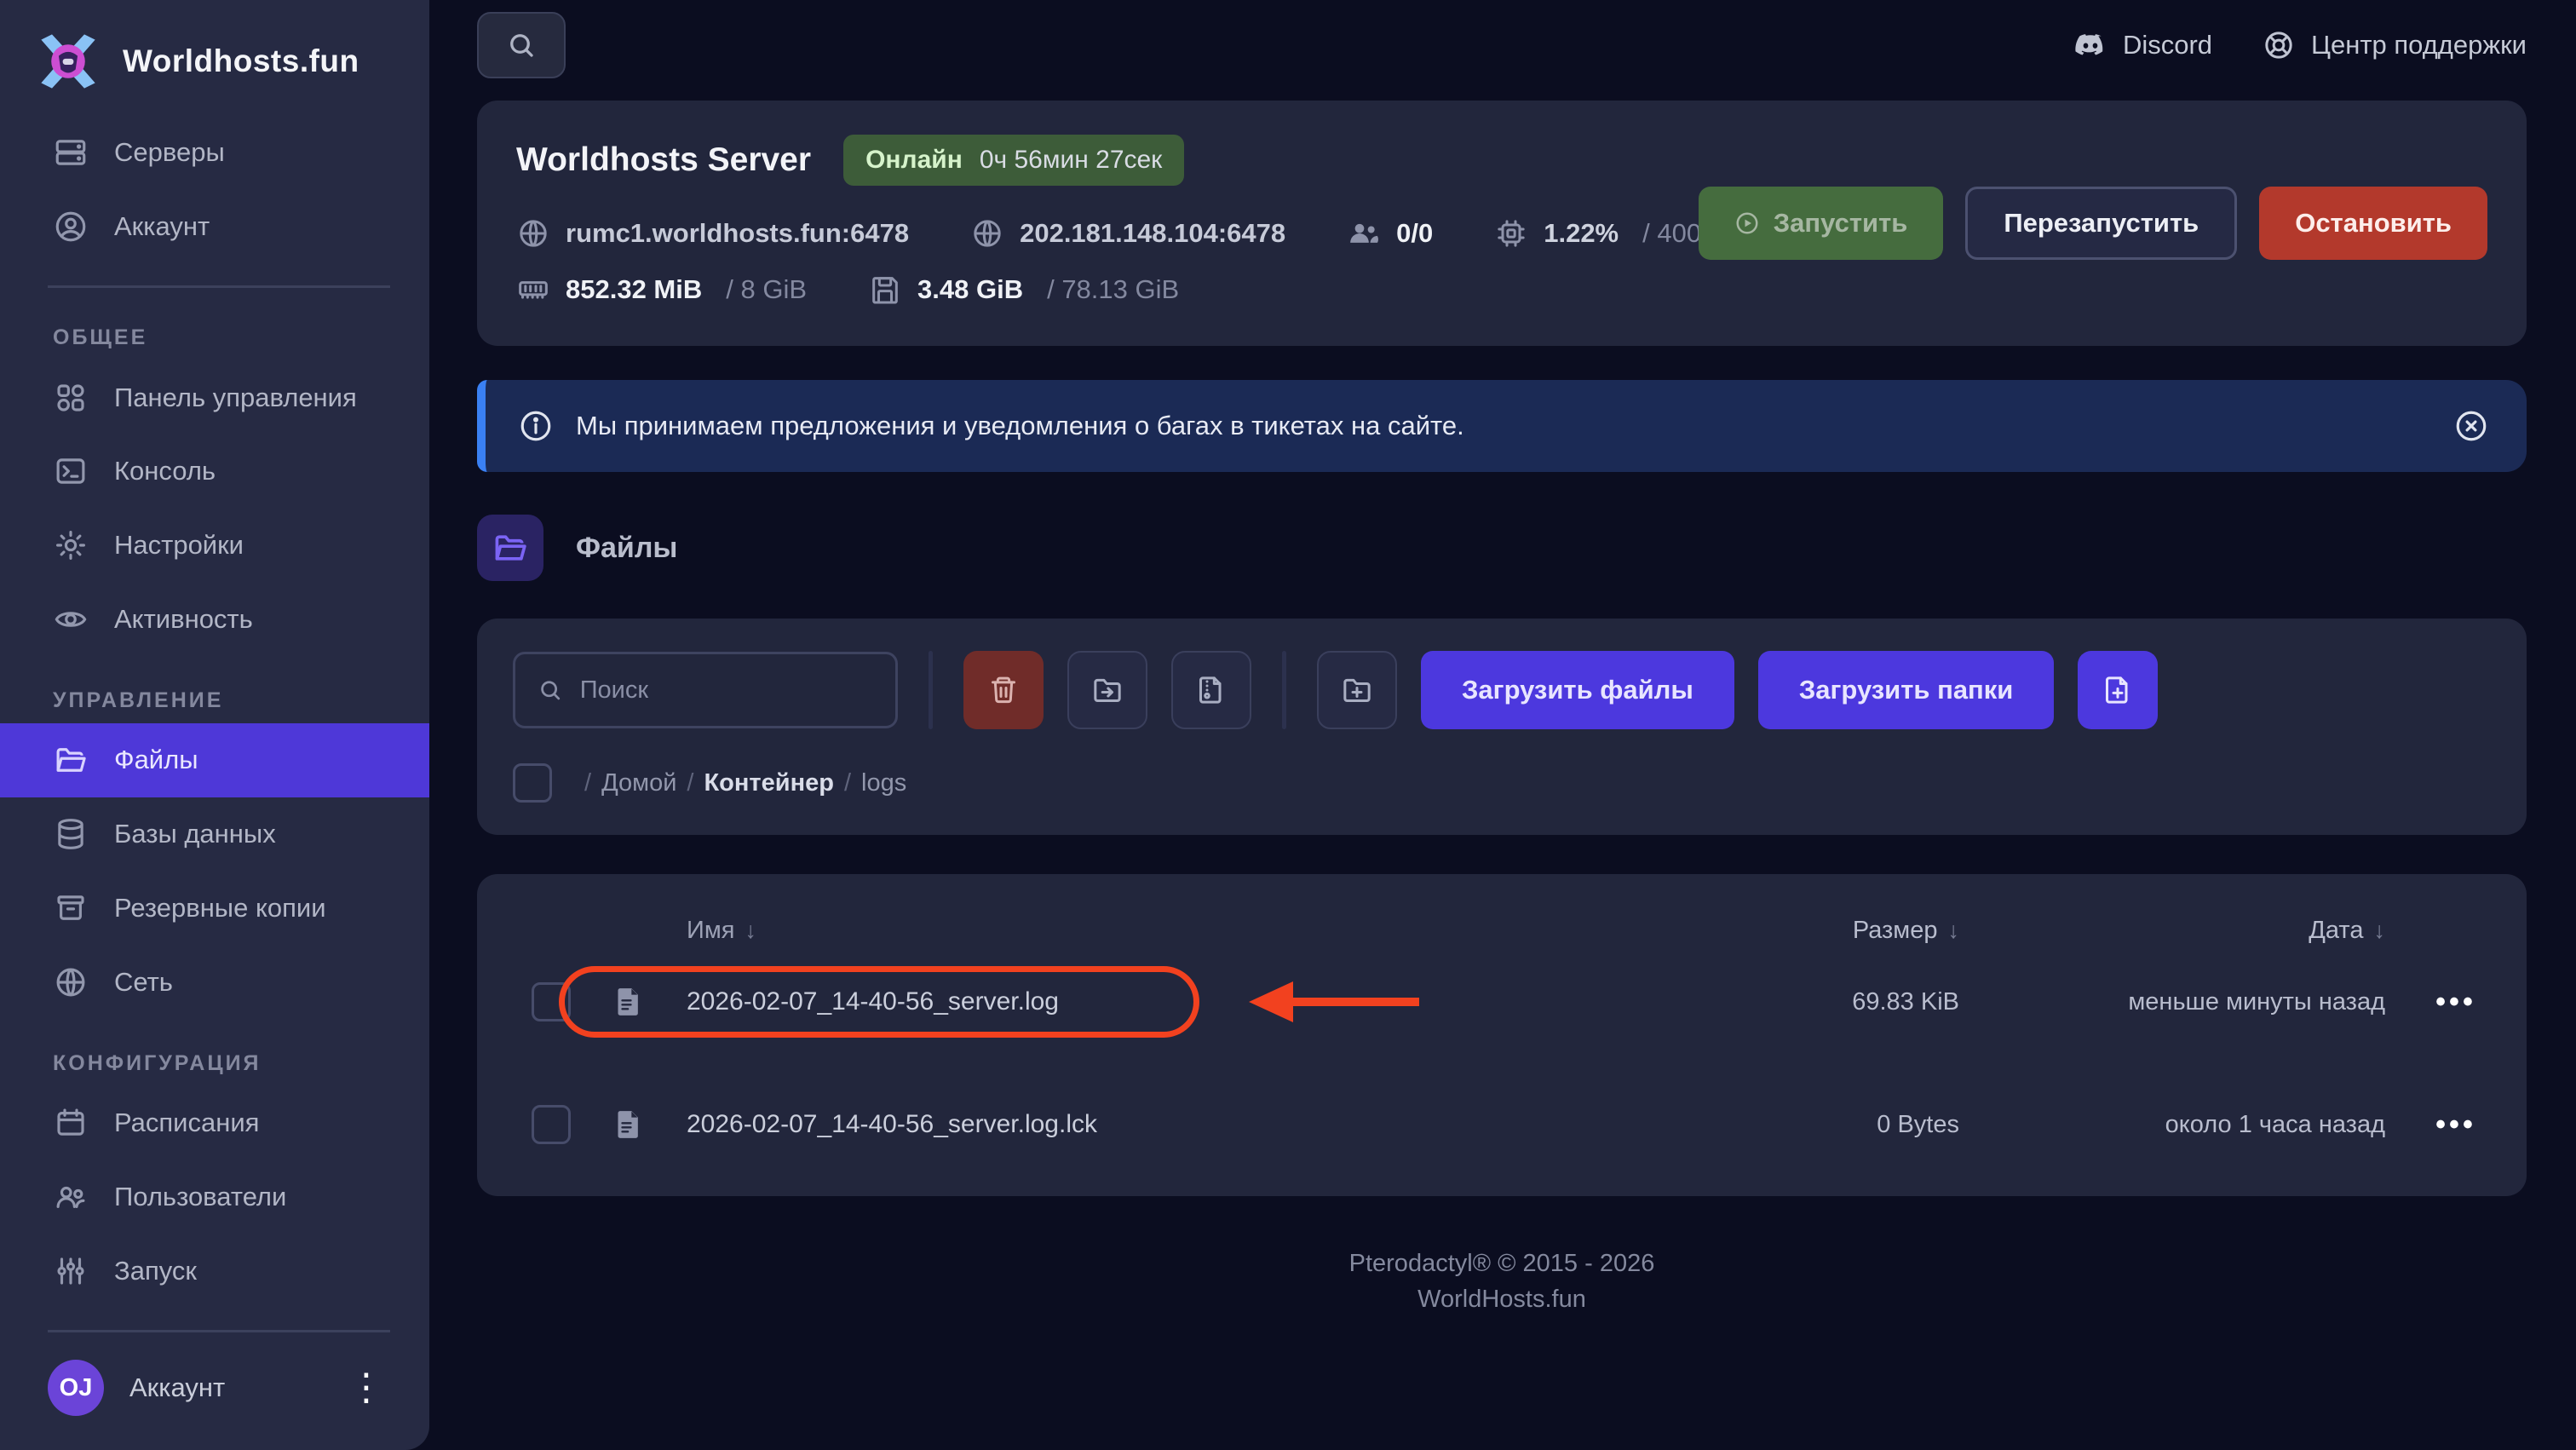 The width and height of the screenshot is (2576, 1450). What do you see at coordinates (1918, 1124) in the screenshot?
I see `file-size: 0 Bytes` at bounding box center [1918, 1124].